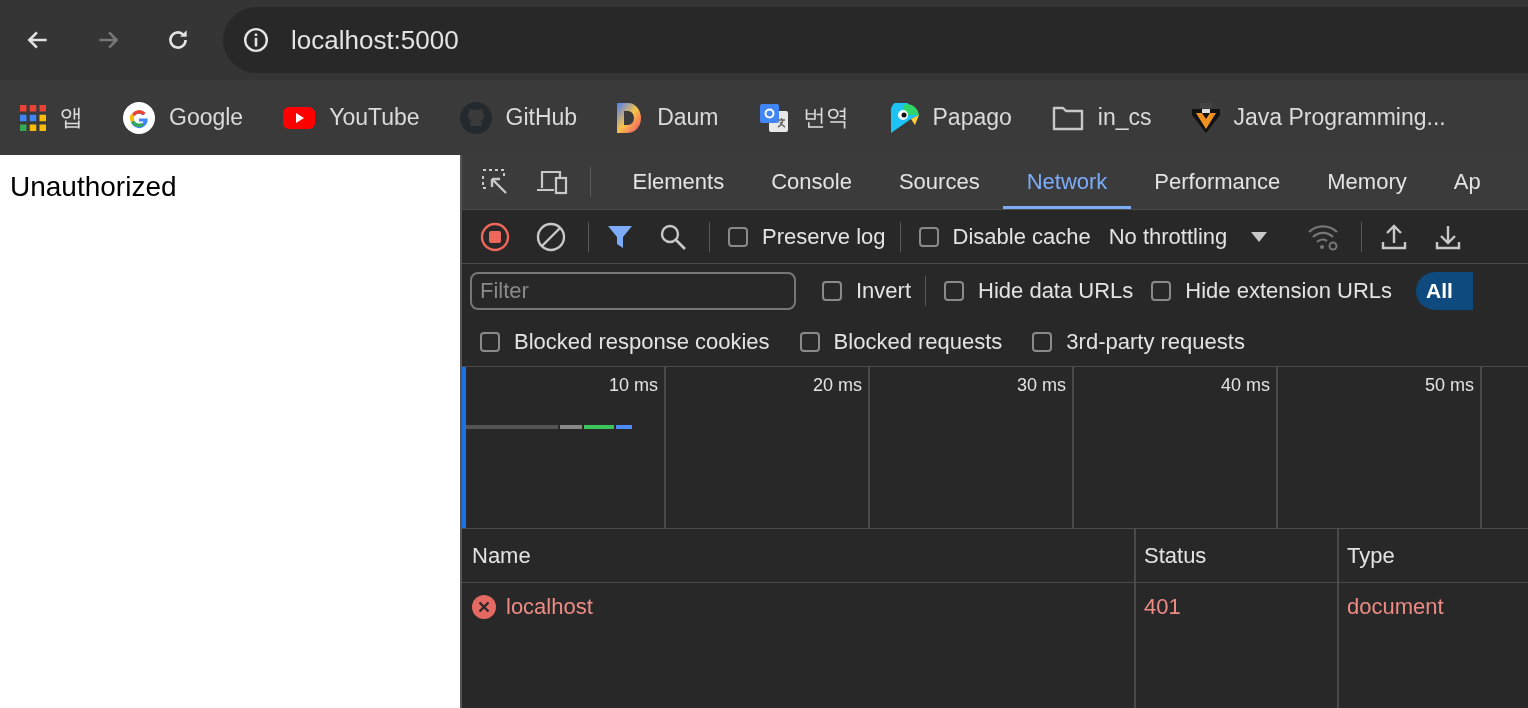  I want to click on devtools-tab: Sources, so click(939, 182).